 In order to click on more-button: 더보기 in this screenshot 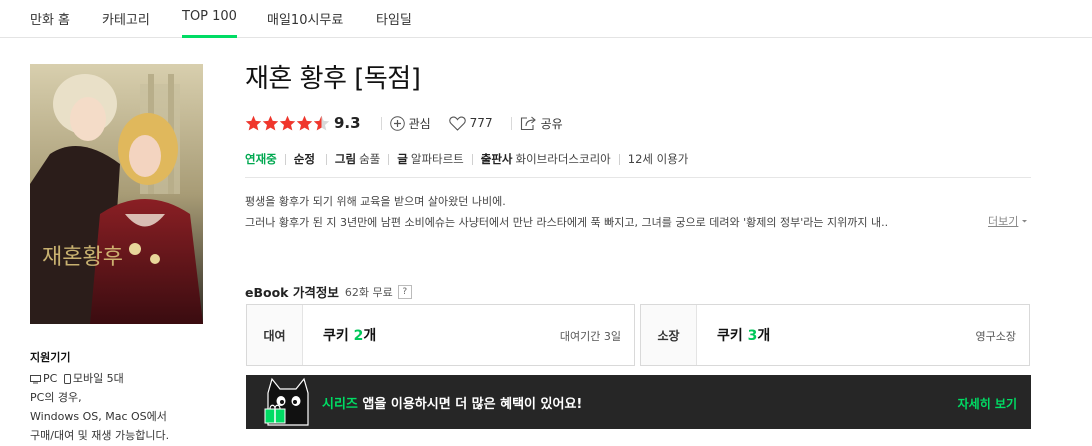, I will do `click(1008, 221)`.